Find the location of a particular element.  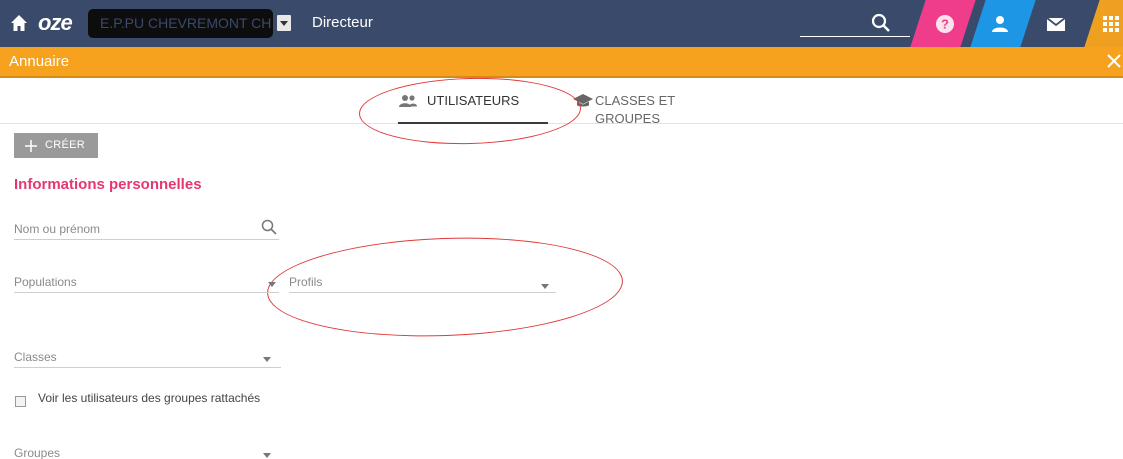

name-search-field: Nom ou prénom is located at coordinates (146, 229).